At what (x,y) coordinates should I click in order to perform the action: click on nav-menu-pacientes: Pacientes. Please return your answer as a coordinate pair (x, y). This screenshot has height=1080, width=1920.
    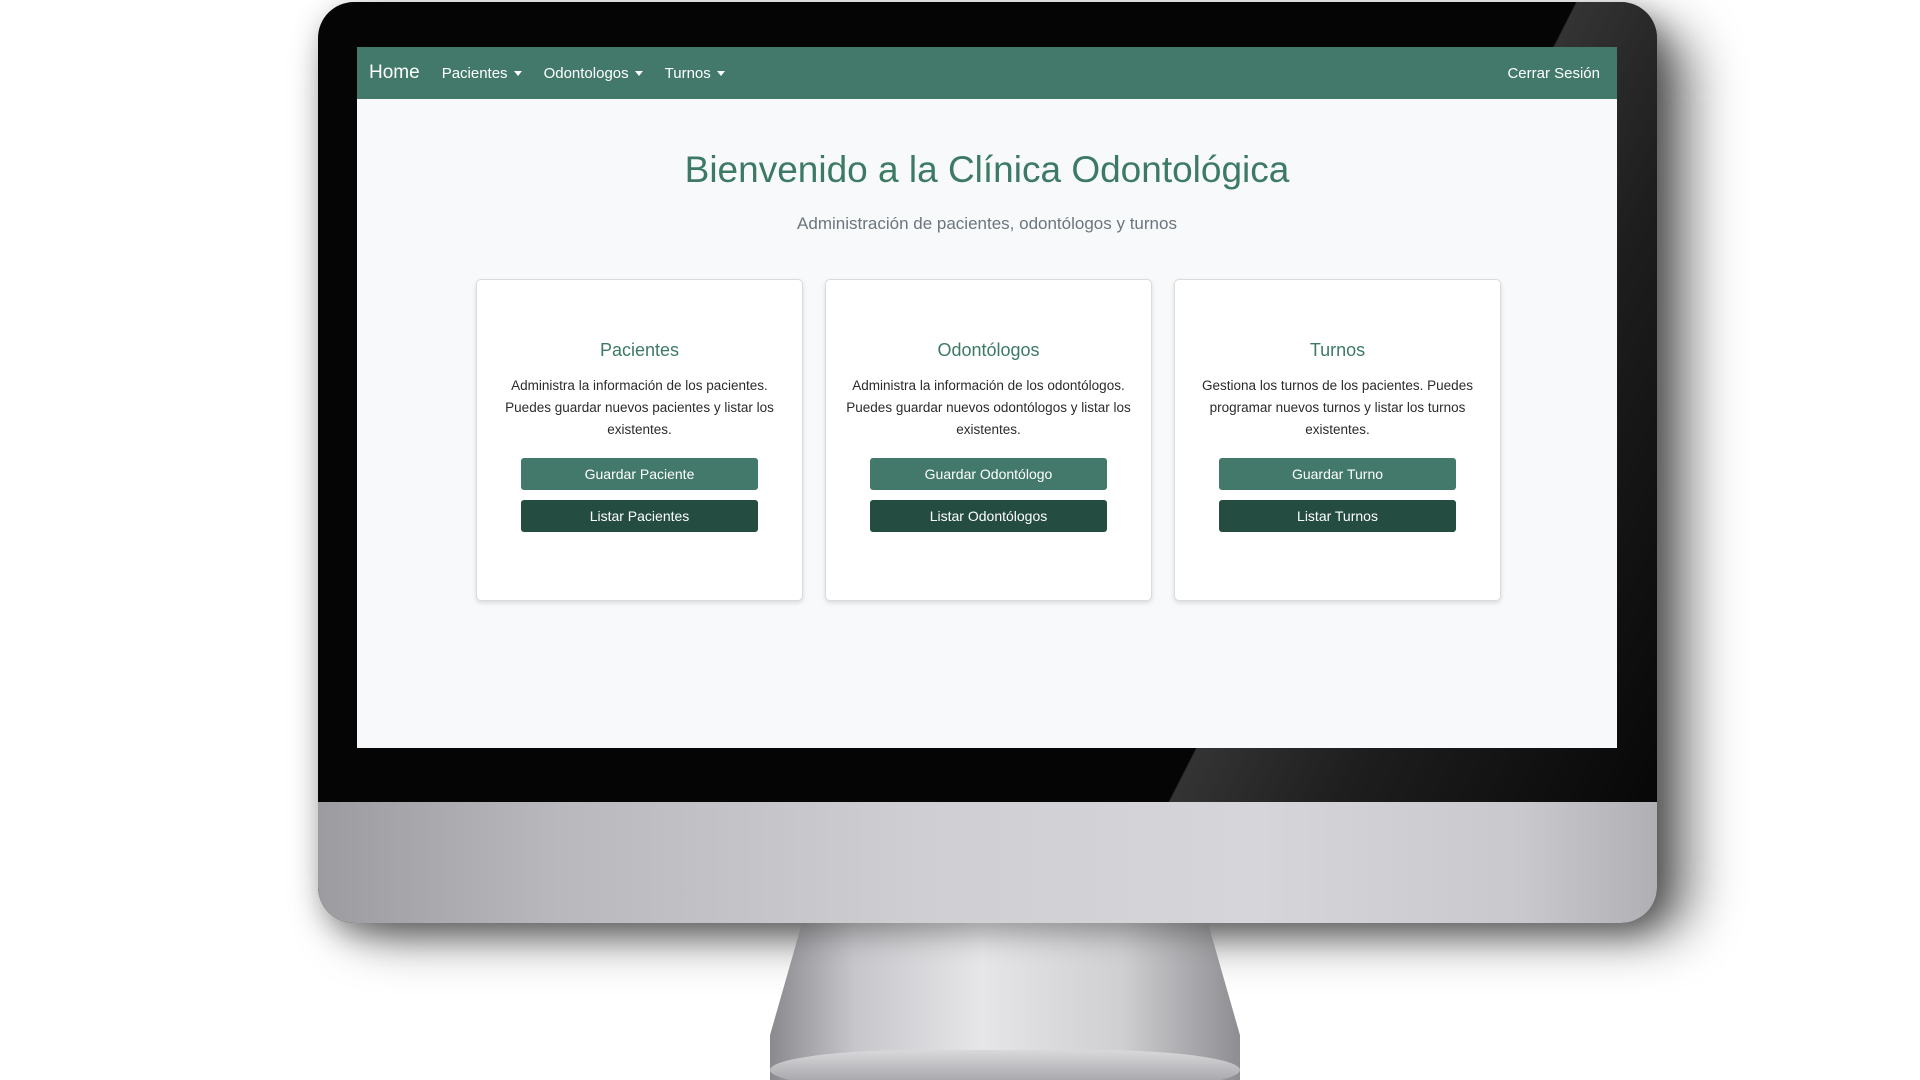
    Looking at the image, I should click on (482, 73).